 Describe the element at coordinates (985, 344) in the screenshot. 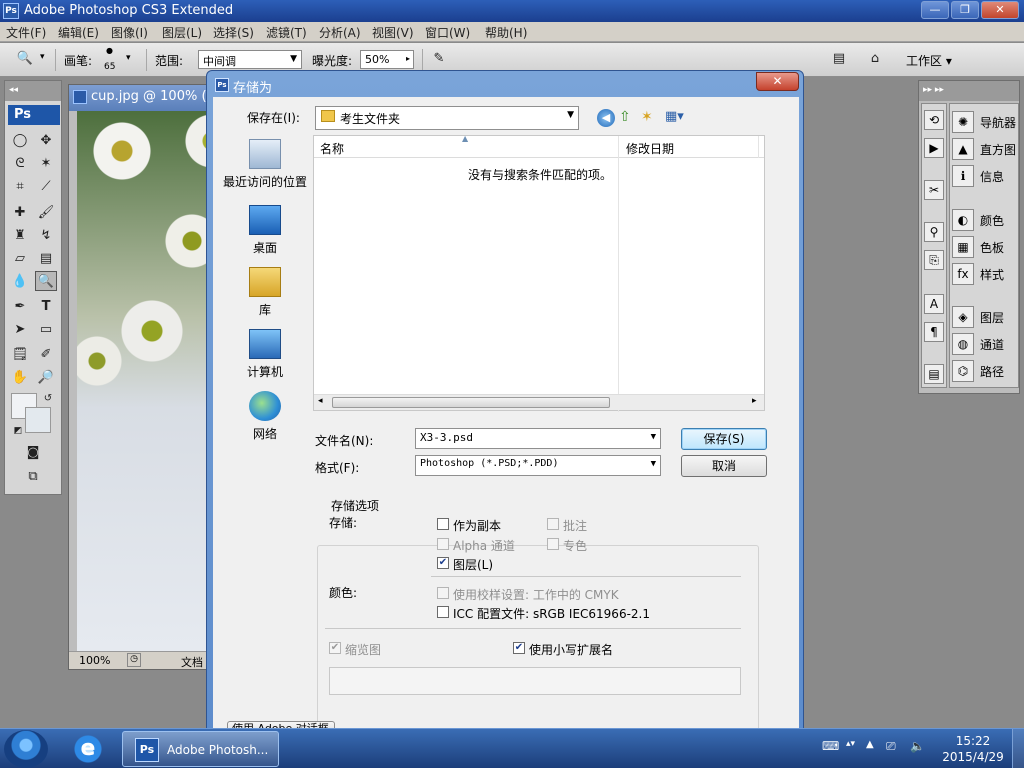

I see `palette-channels: ◍ 通道` at that location.